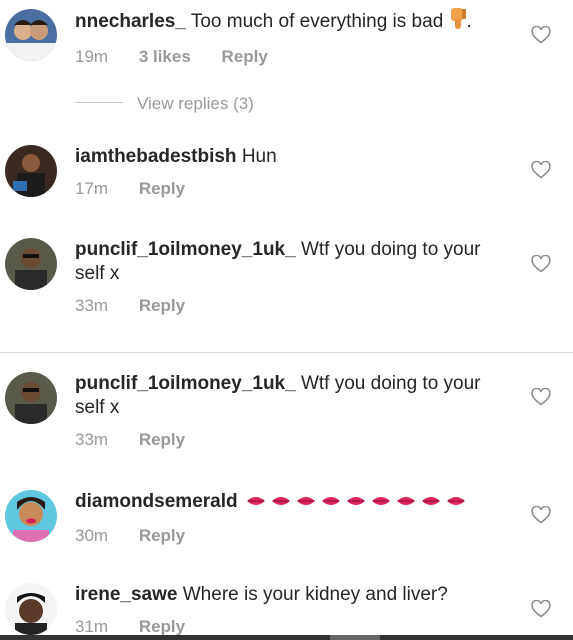  Describe the element at coordinates (92, 56) in the screenshot. I see `timestamp: 19m` at that location.